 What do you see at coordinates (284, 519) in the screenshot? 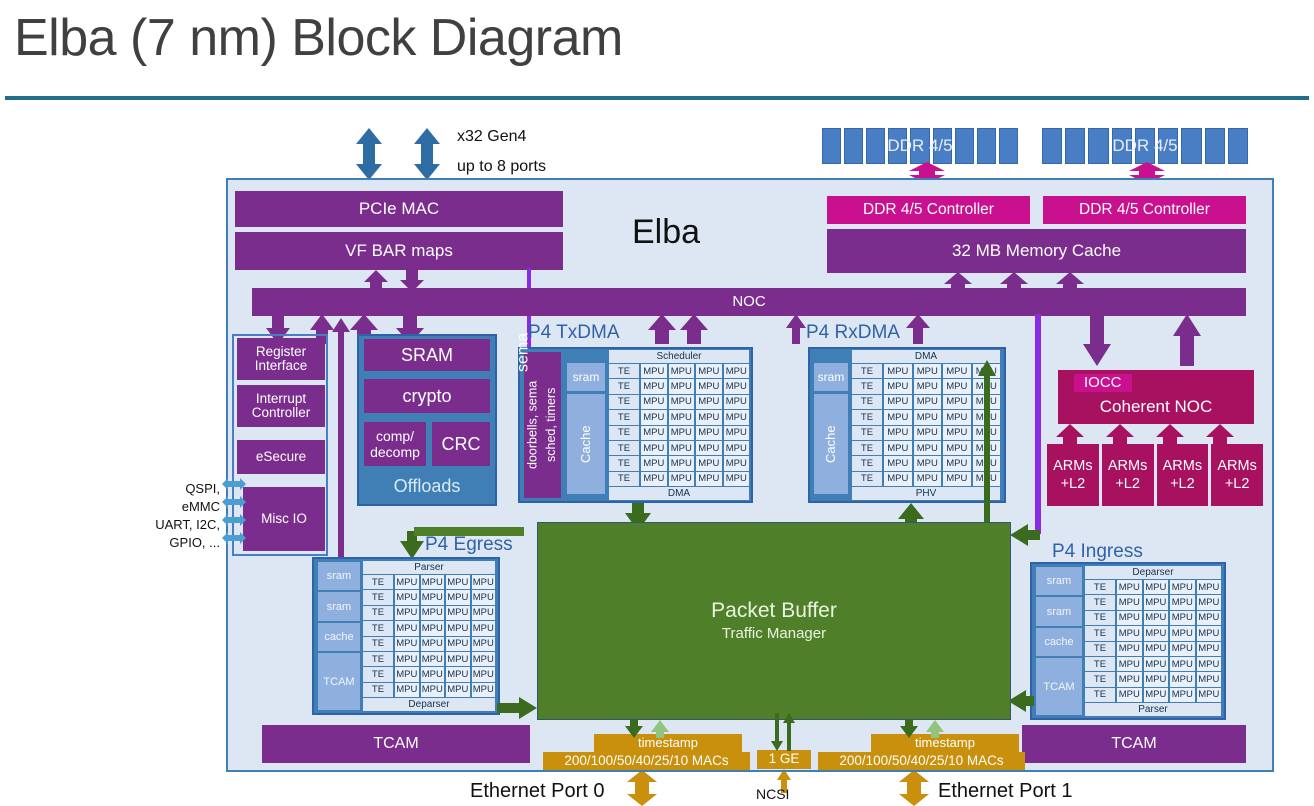
I see `misc-io-block: Misc IO` at bounding box center [284, 519].